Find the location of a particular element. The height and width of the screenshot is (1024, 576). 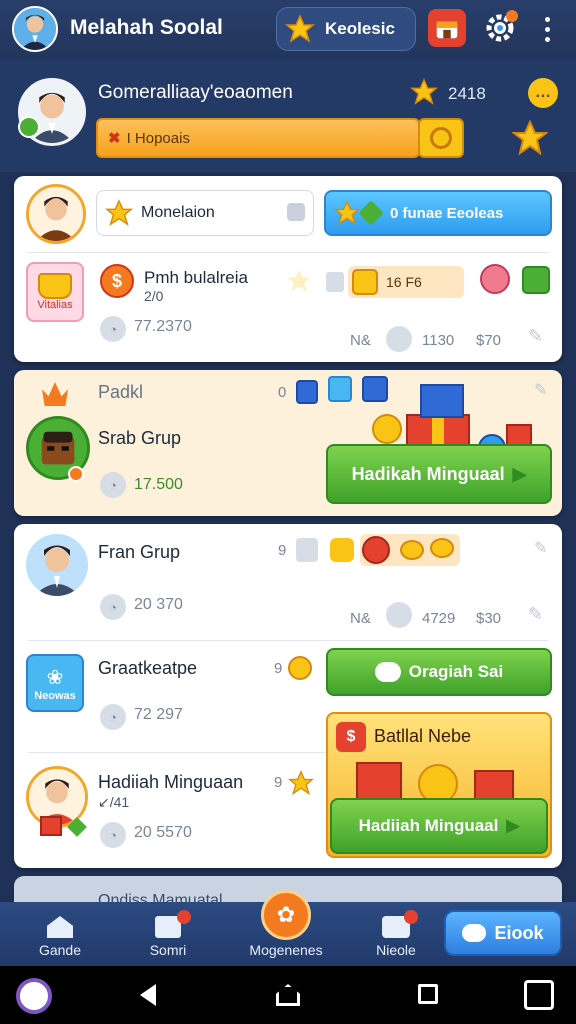

send-group-button: Oragiah Sai is located at coordinates (439, 672).